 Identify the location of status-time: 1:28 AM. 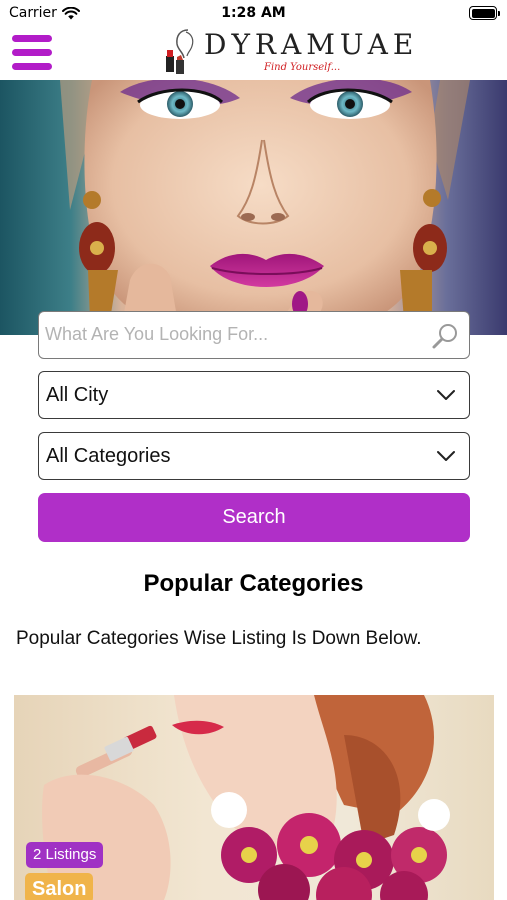
(253, 13).